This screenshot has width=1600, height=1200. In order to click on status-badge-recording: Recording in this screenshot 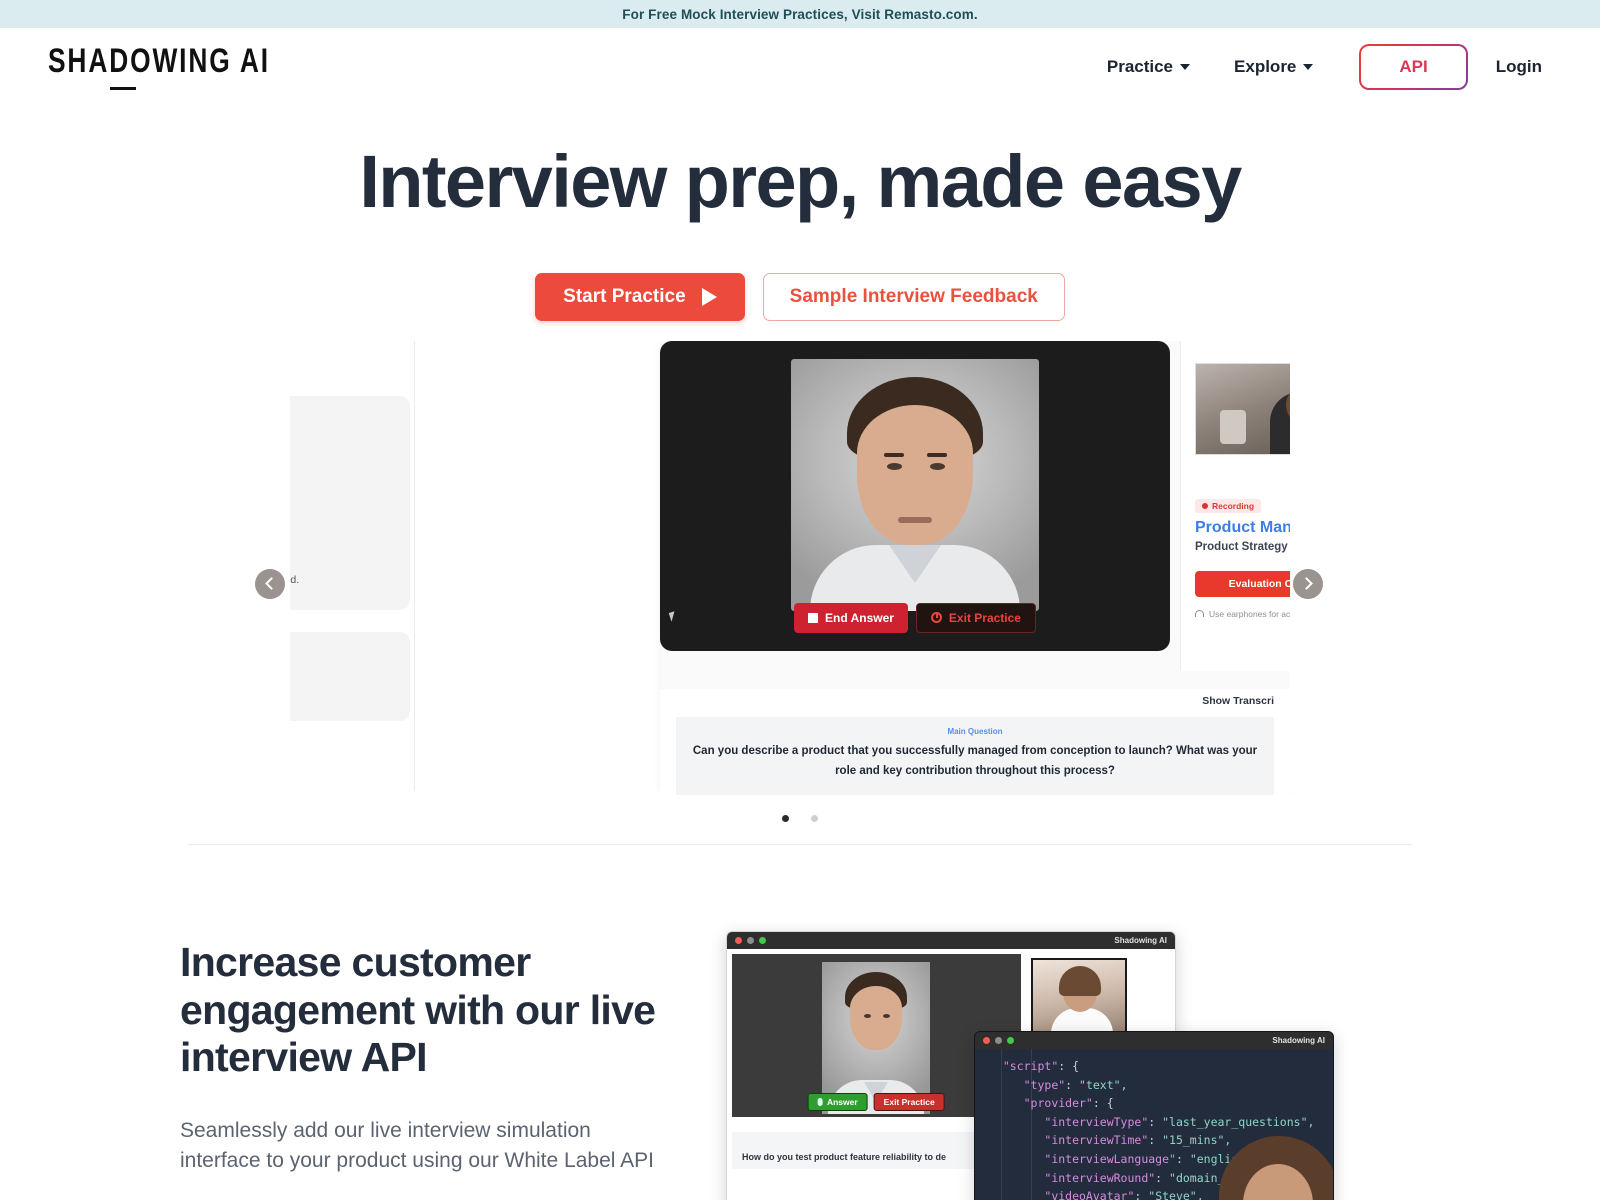, I will do `click(1228, 505)`.